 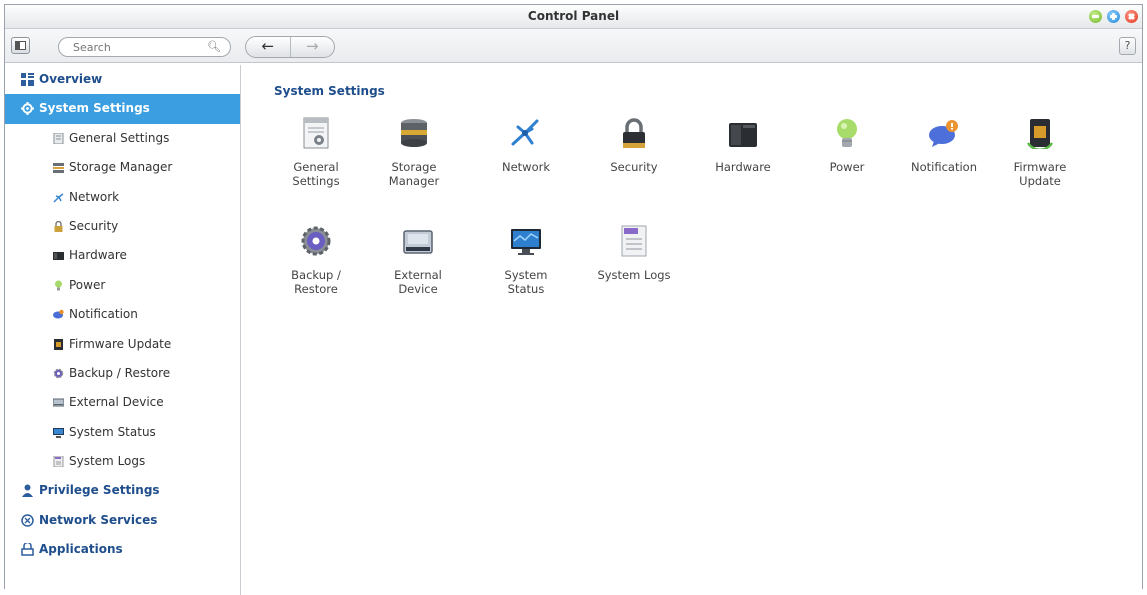 I want to click on tile-security: Security, so click(x=634, y=145).